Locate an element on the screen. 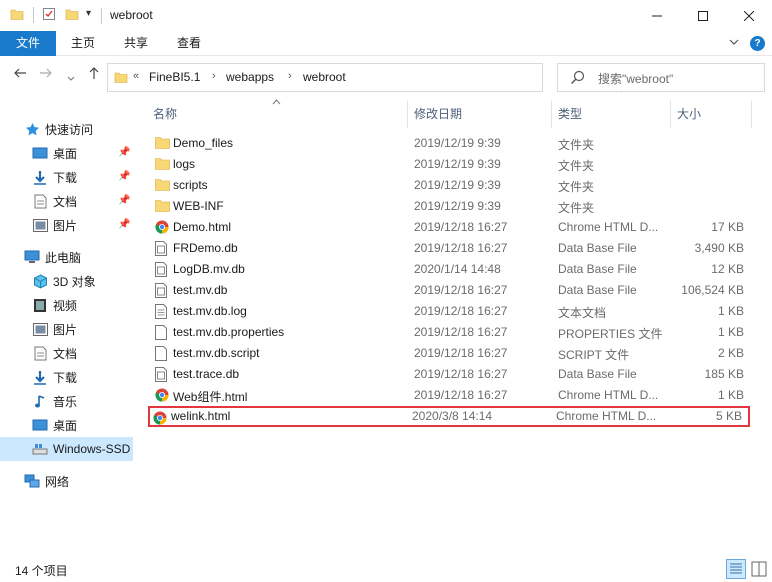  tab-file: 文件 is located at coordinates (28, 43).